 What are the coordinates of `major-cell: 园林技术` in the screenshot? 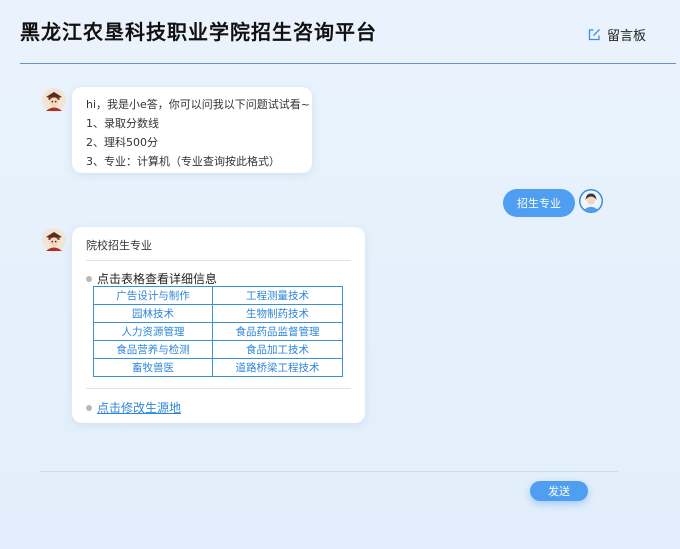 It's located at (153, 313).